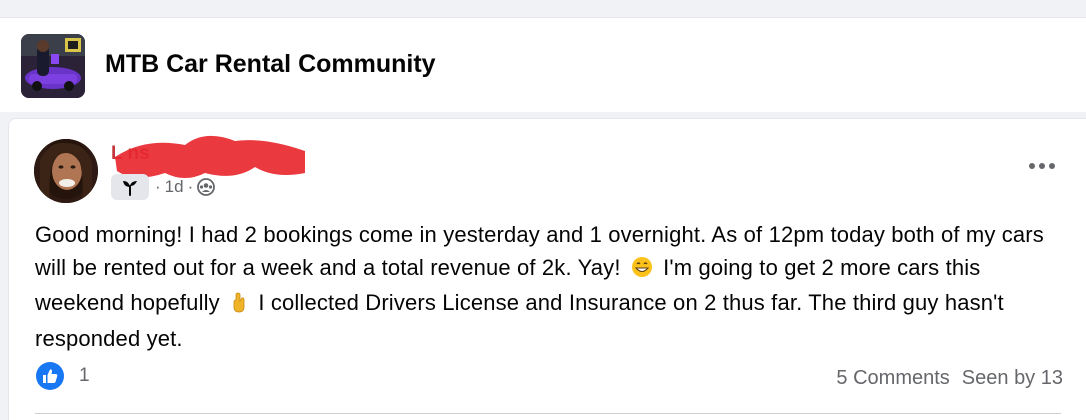 Image resolution: width=1086 pixels, height=420 pixels. I want to click on crossed-fingers-emoji-icon, so click(239, 306).